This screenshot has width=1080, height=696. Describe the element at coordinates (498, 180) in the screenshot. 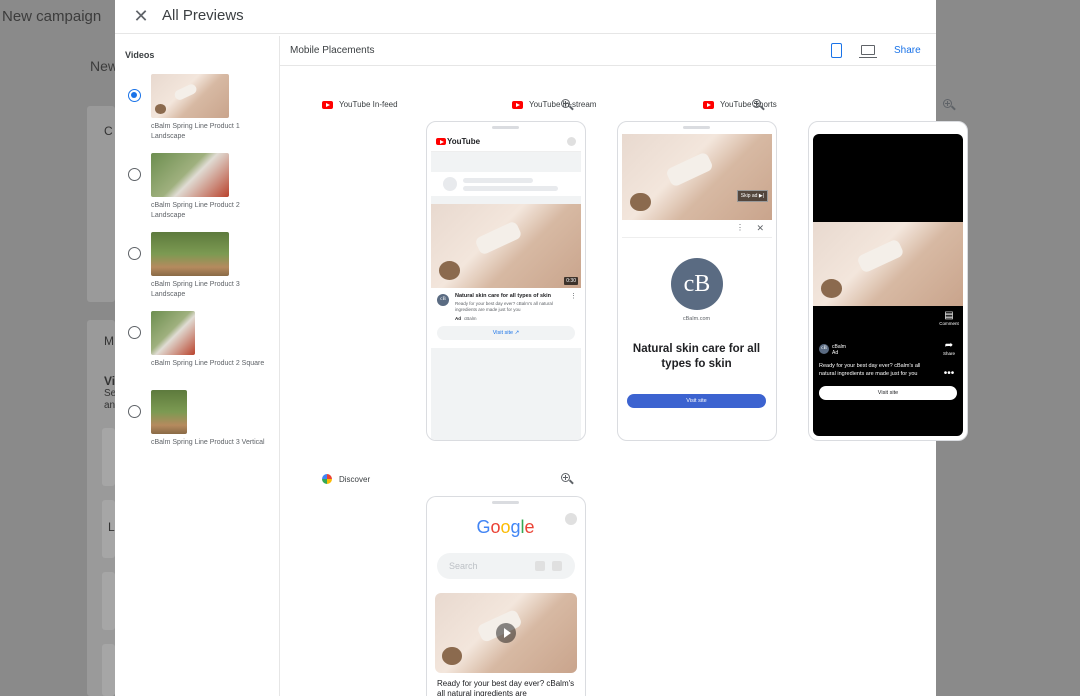

I see `skeleton-line` at that location.